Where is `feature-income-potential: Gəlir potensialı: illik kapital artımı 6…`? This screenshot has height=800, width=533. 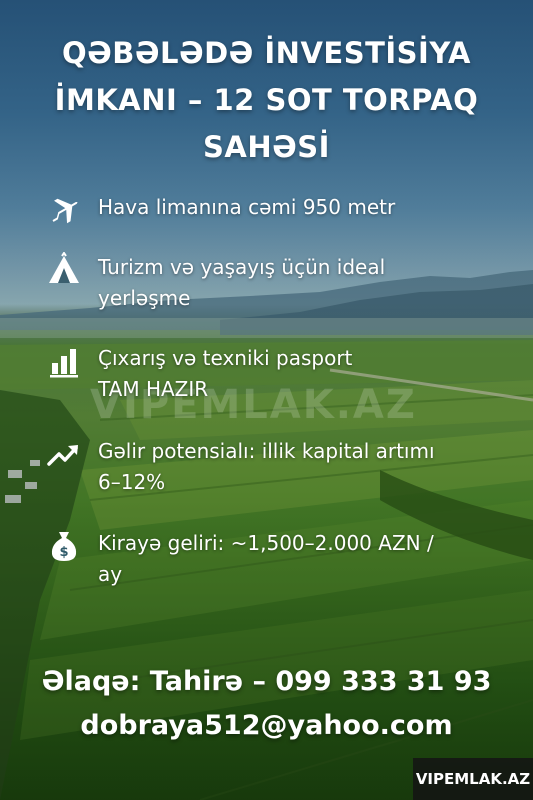 feature-income-potential: Gəlir potensialı: illik kapital artımı 6… is located at coordinates (276, 467).